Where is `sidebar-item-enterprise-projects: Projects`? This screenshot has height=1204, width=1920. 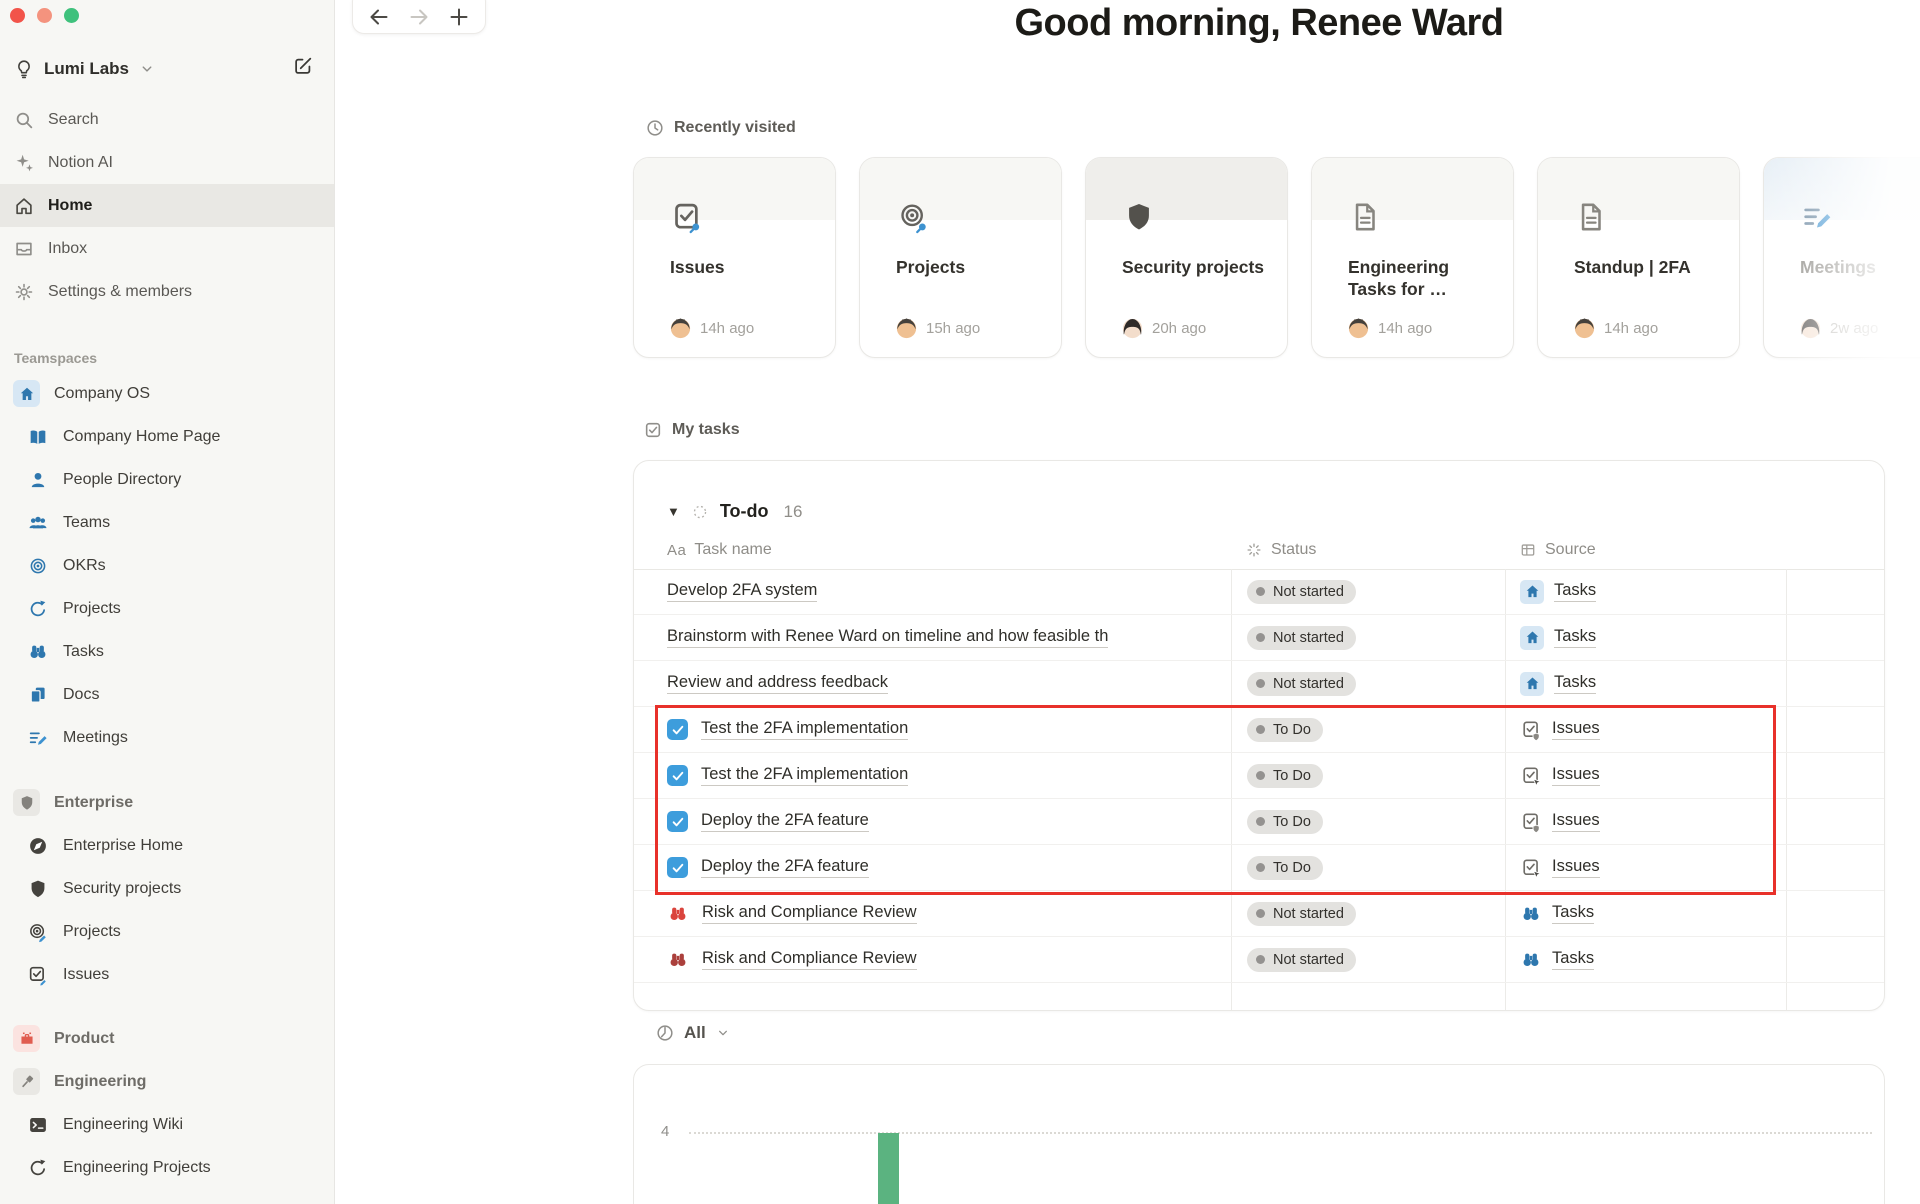 sidebar-item-enterprise-projects: Projects is located at coordinates (167, 931).